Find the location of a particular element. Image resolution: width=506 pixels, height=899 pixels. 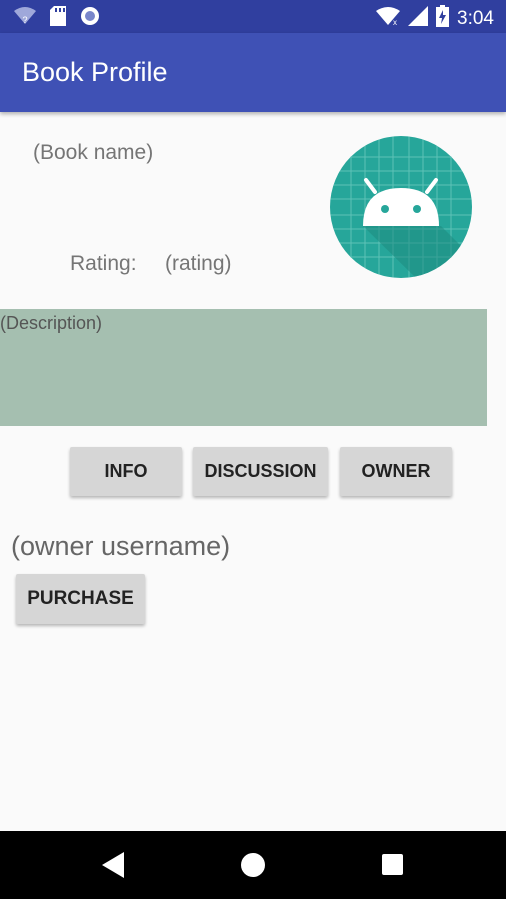

home-icon is located at coordinates (253, 865).